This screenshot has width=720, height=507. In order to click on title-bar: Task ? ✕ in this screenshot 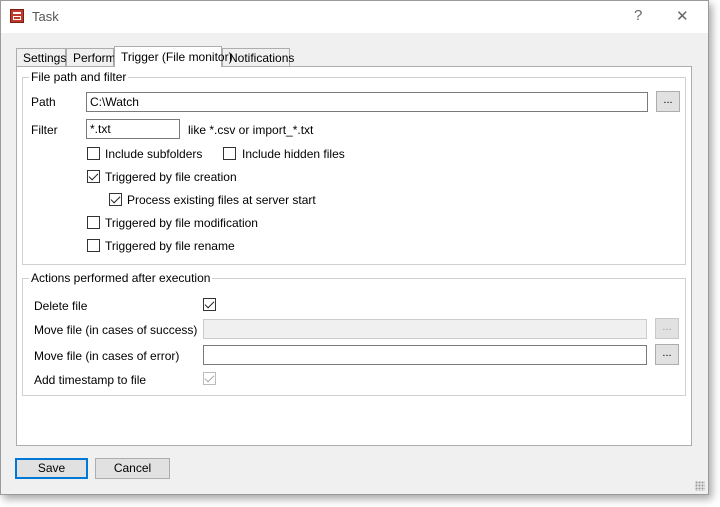, I will do `click(354, 17)`.